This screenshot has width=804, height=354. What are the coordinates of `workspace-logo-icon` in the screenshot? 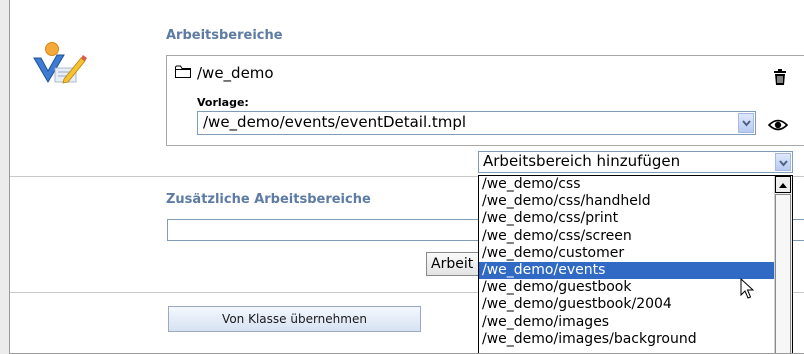 It's located at (60, 63).